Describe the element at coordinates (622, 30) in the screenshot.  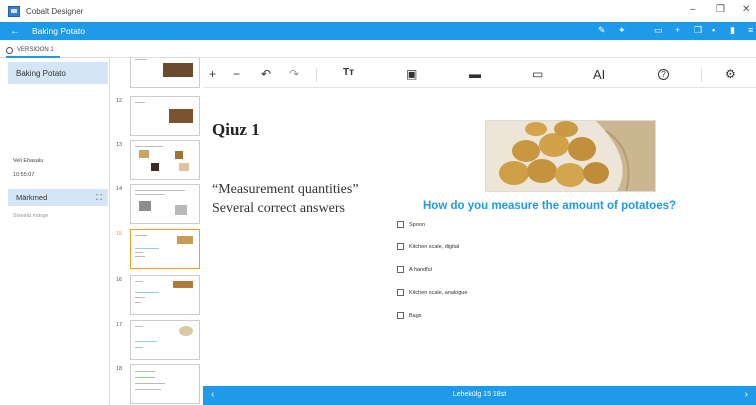
I see `pin-icon: ✦` at that location.